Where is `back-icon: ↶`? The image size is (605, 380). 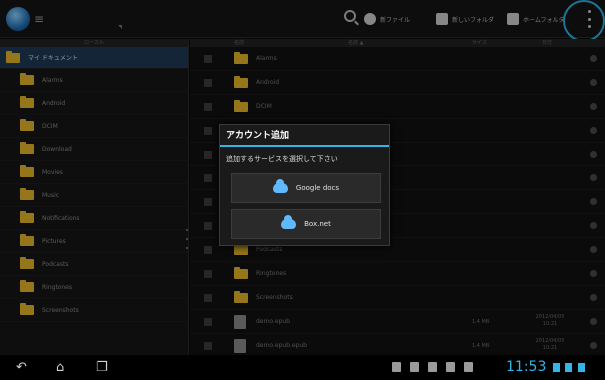
back-icon: ↶ is located at coordinates (21, 367).